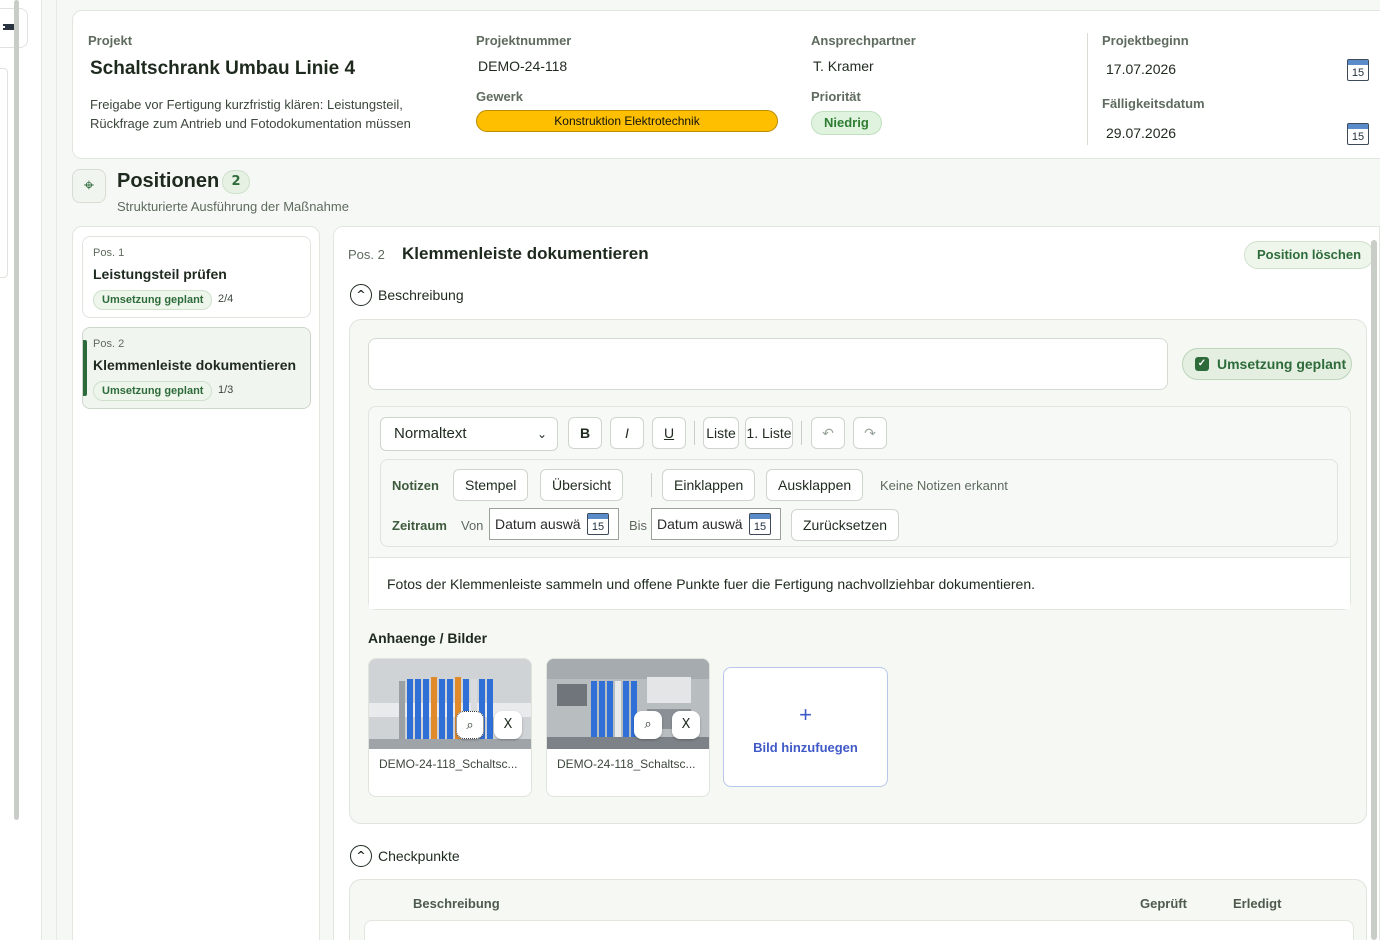 The width and height of the screenshot is (1380, 940). What do you see at coordinates (109, 253) in the screenshot?
I see `position-number: Pos. 1` at bounding box center [109, 253].